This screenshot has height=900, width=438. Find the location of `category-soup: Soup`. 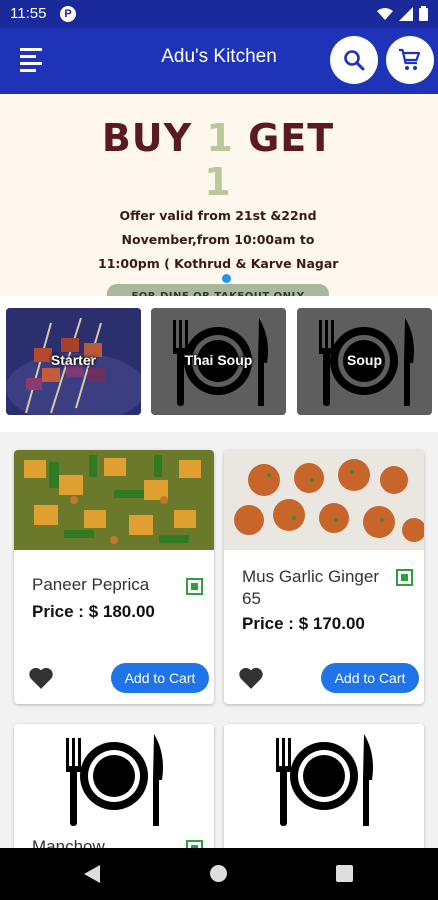

category-soup: Soup is located at coordinates (364, 361).